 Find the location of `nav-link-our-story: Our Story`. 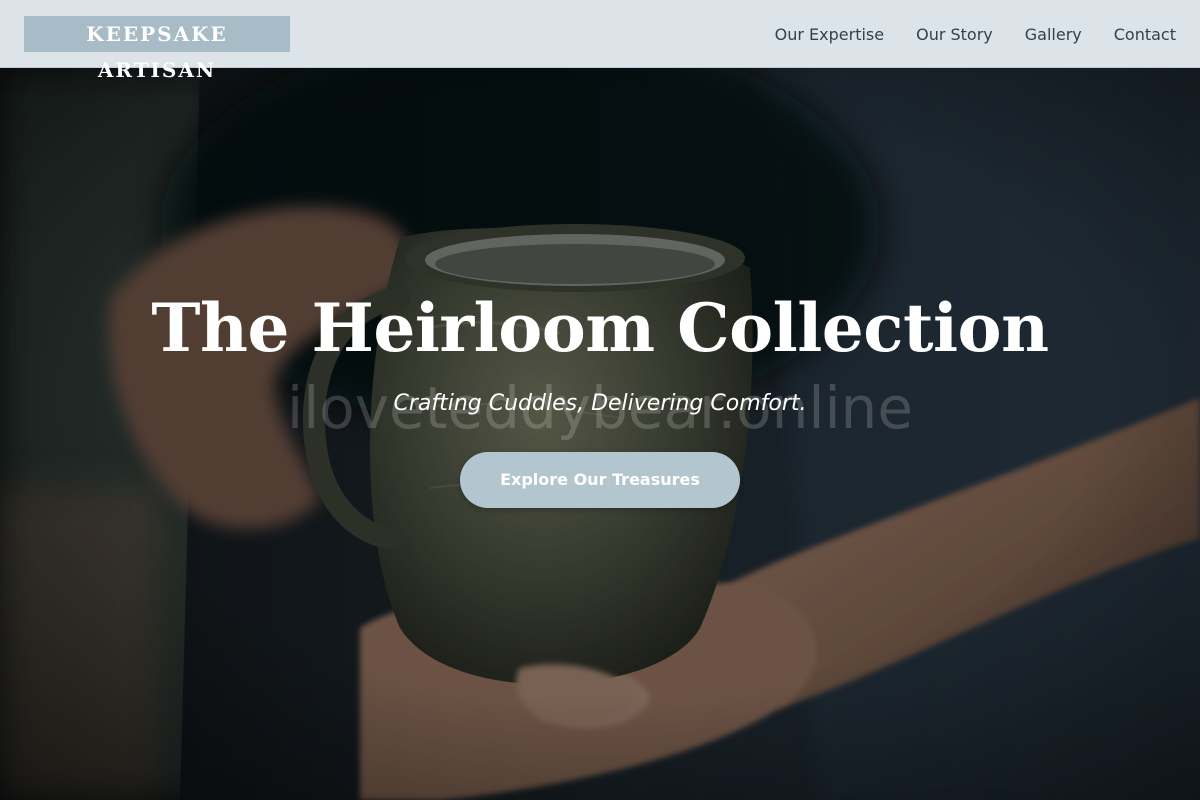

nav-link-our-story: Our Story is located at coordinates (954, 34).